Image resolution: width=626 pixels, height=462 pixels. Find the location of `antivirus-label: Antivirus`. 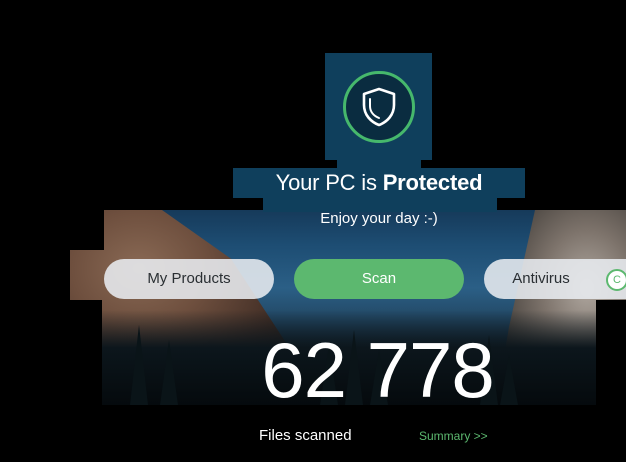

antivirus-label: Antivirus is located at coordinates (541, 278).